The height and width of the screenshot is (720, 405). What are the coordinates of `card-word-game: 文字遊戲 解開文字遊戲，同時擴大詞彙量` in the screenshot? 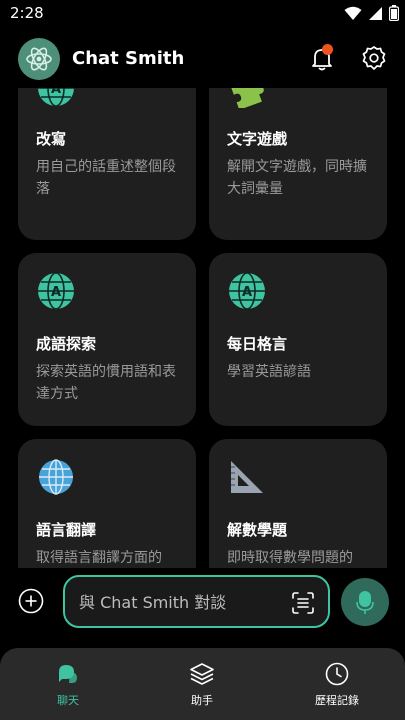 It's located at (298, 164).